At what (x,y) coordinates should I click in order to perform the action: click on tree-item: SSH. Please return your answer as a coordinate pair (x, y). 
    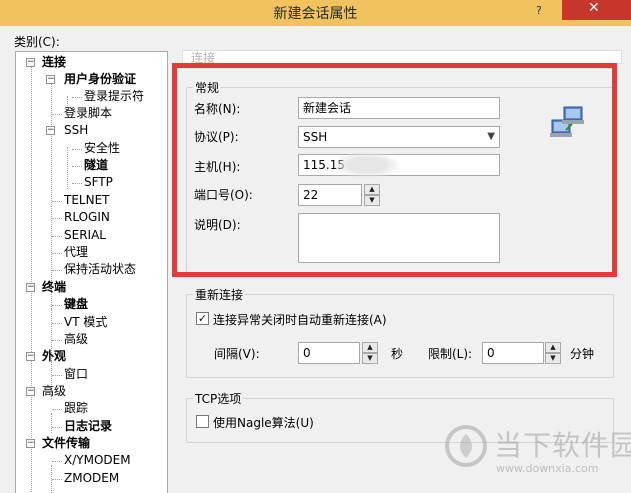
    Looking at the image, I should click on (76, 130).